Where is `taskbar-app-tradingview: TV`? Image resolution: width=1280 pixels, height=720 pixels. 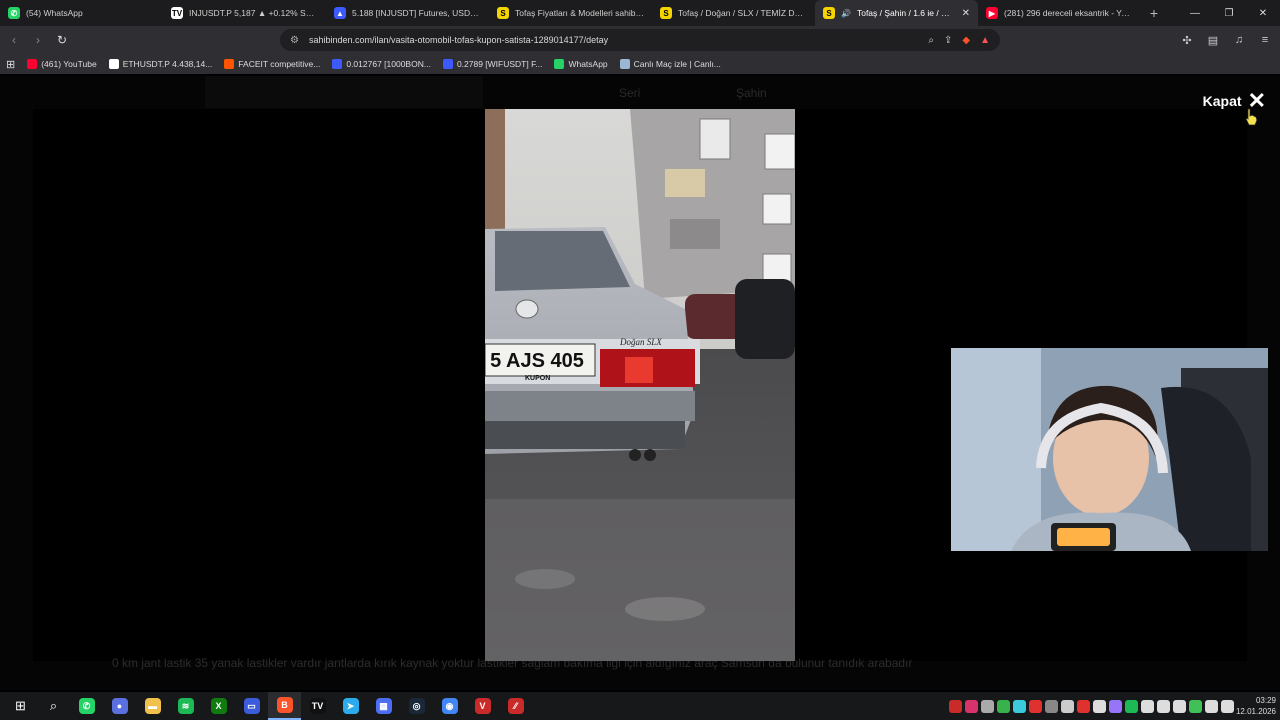 taskbar-app-tradingview: TV is located at coordinates (317, 706).